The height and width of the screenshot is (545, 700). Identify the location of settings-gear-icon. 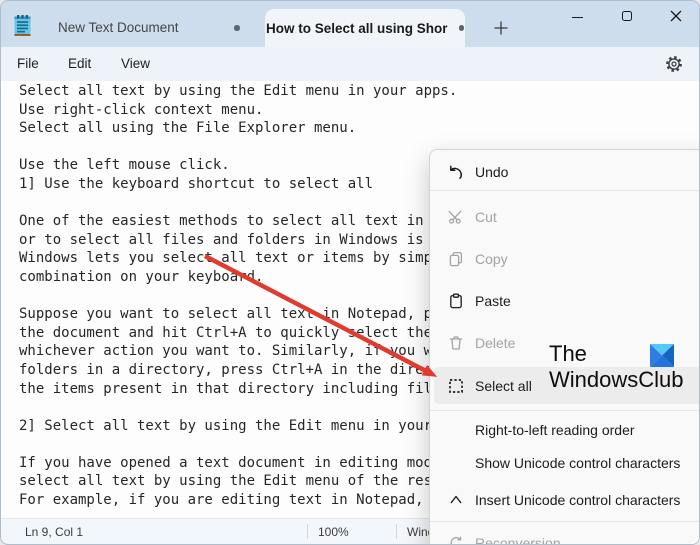
(674, 64).